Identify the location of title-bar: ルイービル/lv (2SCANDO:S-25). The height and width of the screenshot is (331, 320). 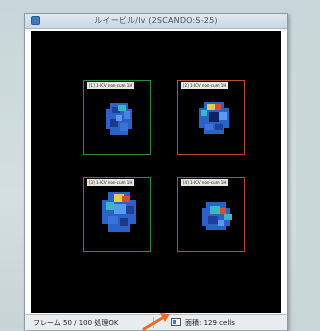
(156, 21).